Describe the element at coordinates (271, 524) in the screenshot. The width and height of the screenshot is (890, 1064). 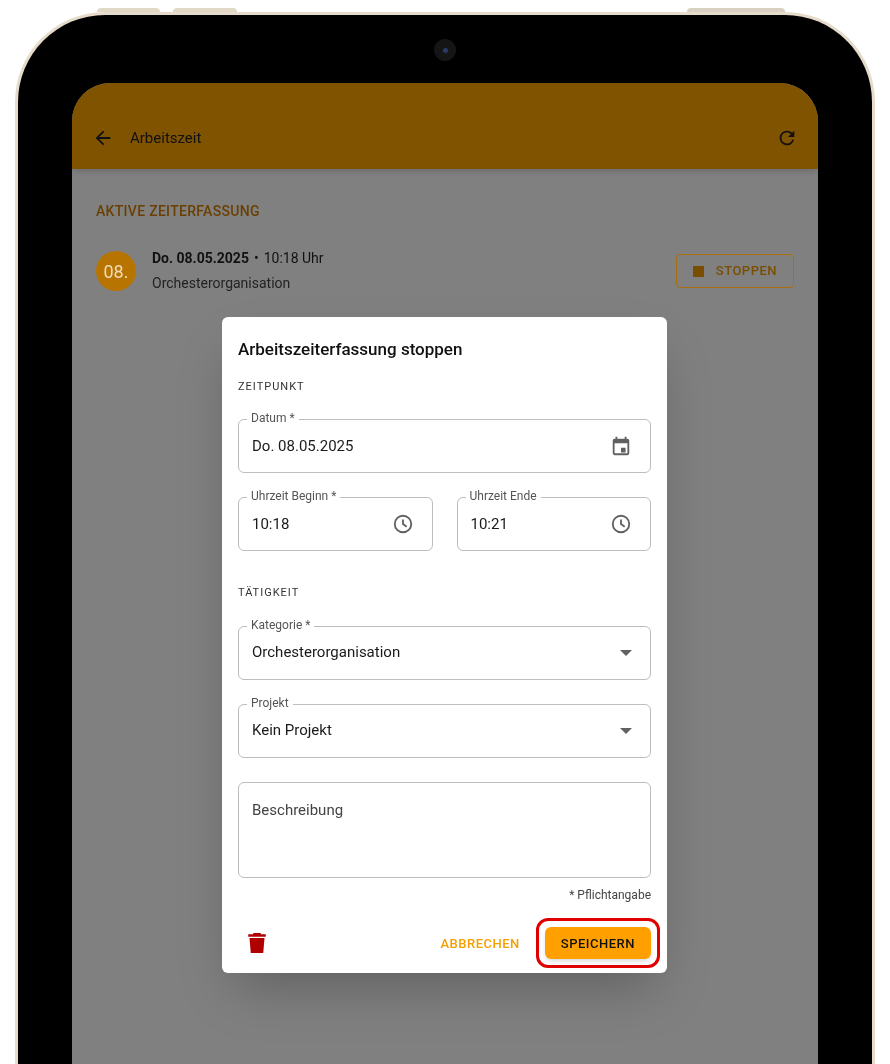
I see `field-value: 10:18` at that location.